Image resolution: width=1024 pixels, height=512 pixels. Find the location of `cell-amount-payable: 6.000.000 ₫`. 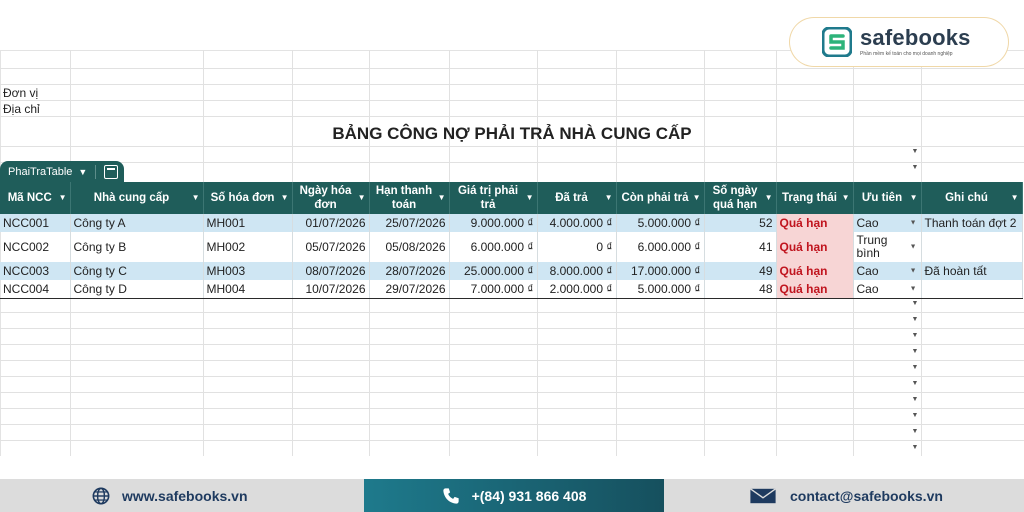

cell-amount-payable: 6.000.000 ₫ is located at coordinates (493, 247).